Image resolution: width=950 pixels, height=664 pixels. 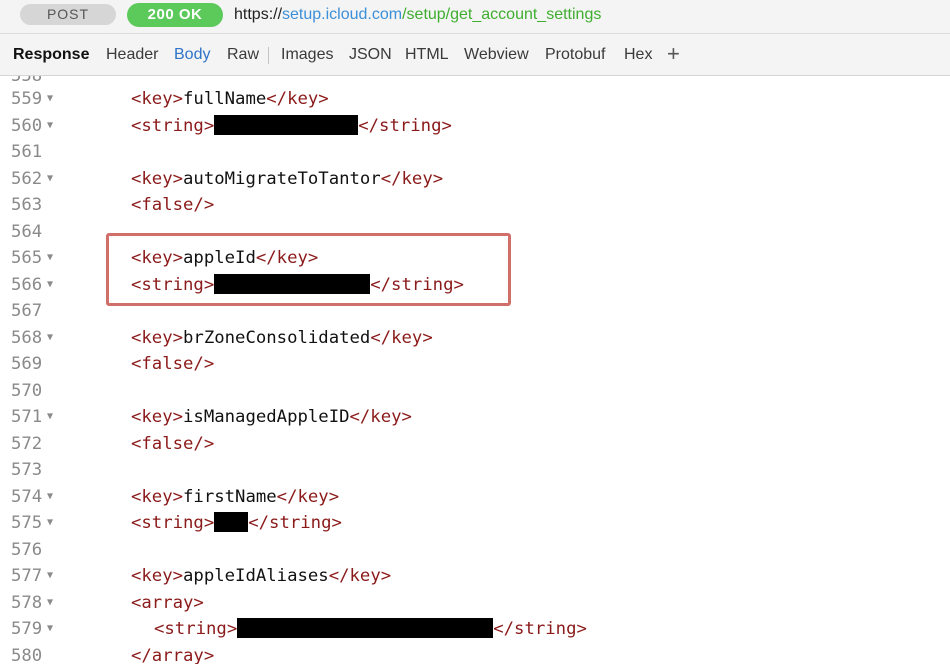 I want to click on code-line: 568 ▼ <key>brZoneConsolidated</key>, so click(x=475, y=338).